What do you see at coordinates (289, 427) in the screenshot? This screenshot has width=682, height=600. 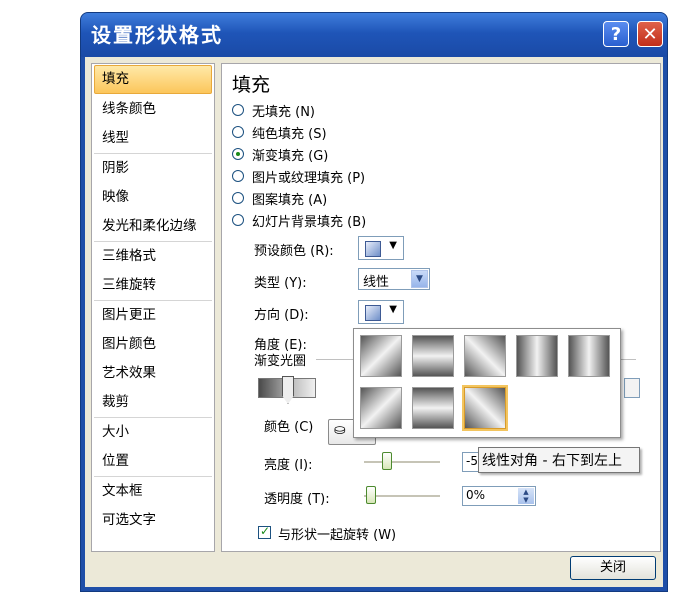 I see `color-label: 颜色 (C)` at bounding box center [289, 427].